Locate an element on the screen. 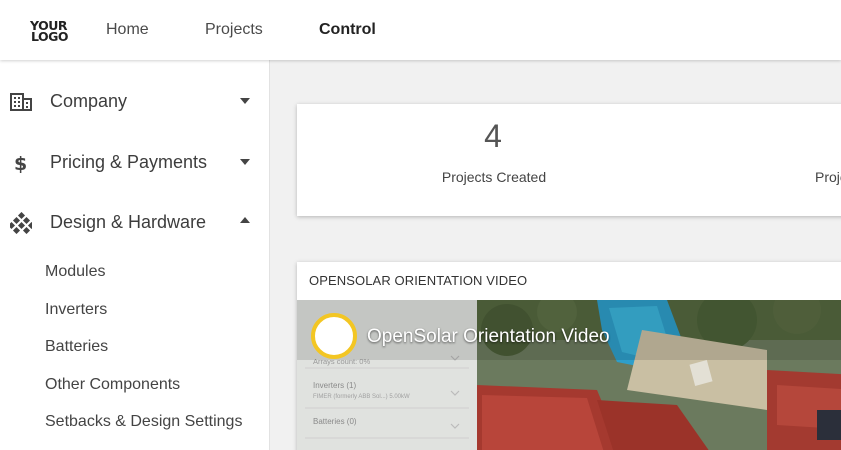 The image size is (841, 450). logo: YOUR LOGO is located at coordinates (51, 31).